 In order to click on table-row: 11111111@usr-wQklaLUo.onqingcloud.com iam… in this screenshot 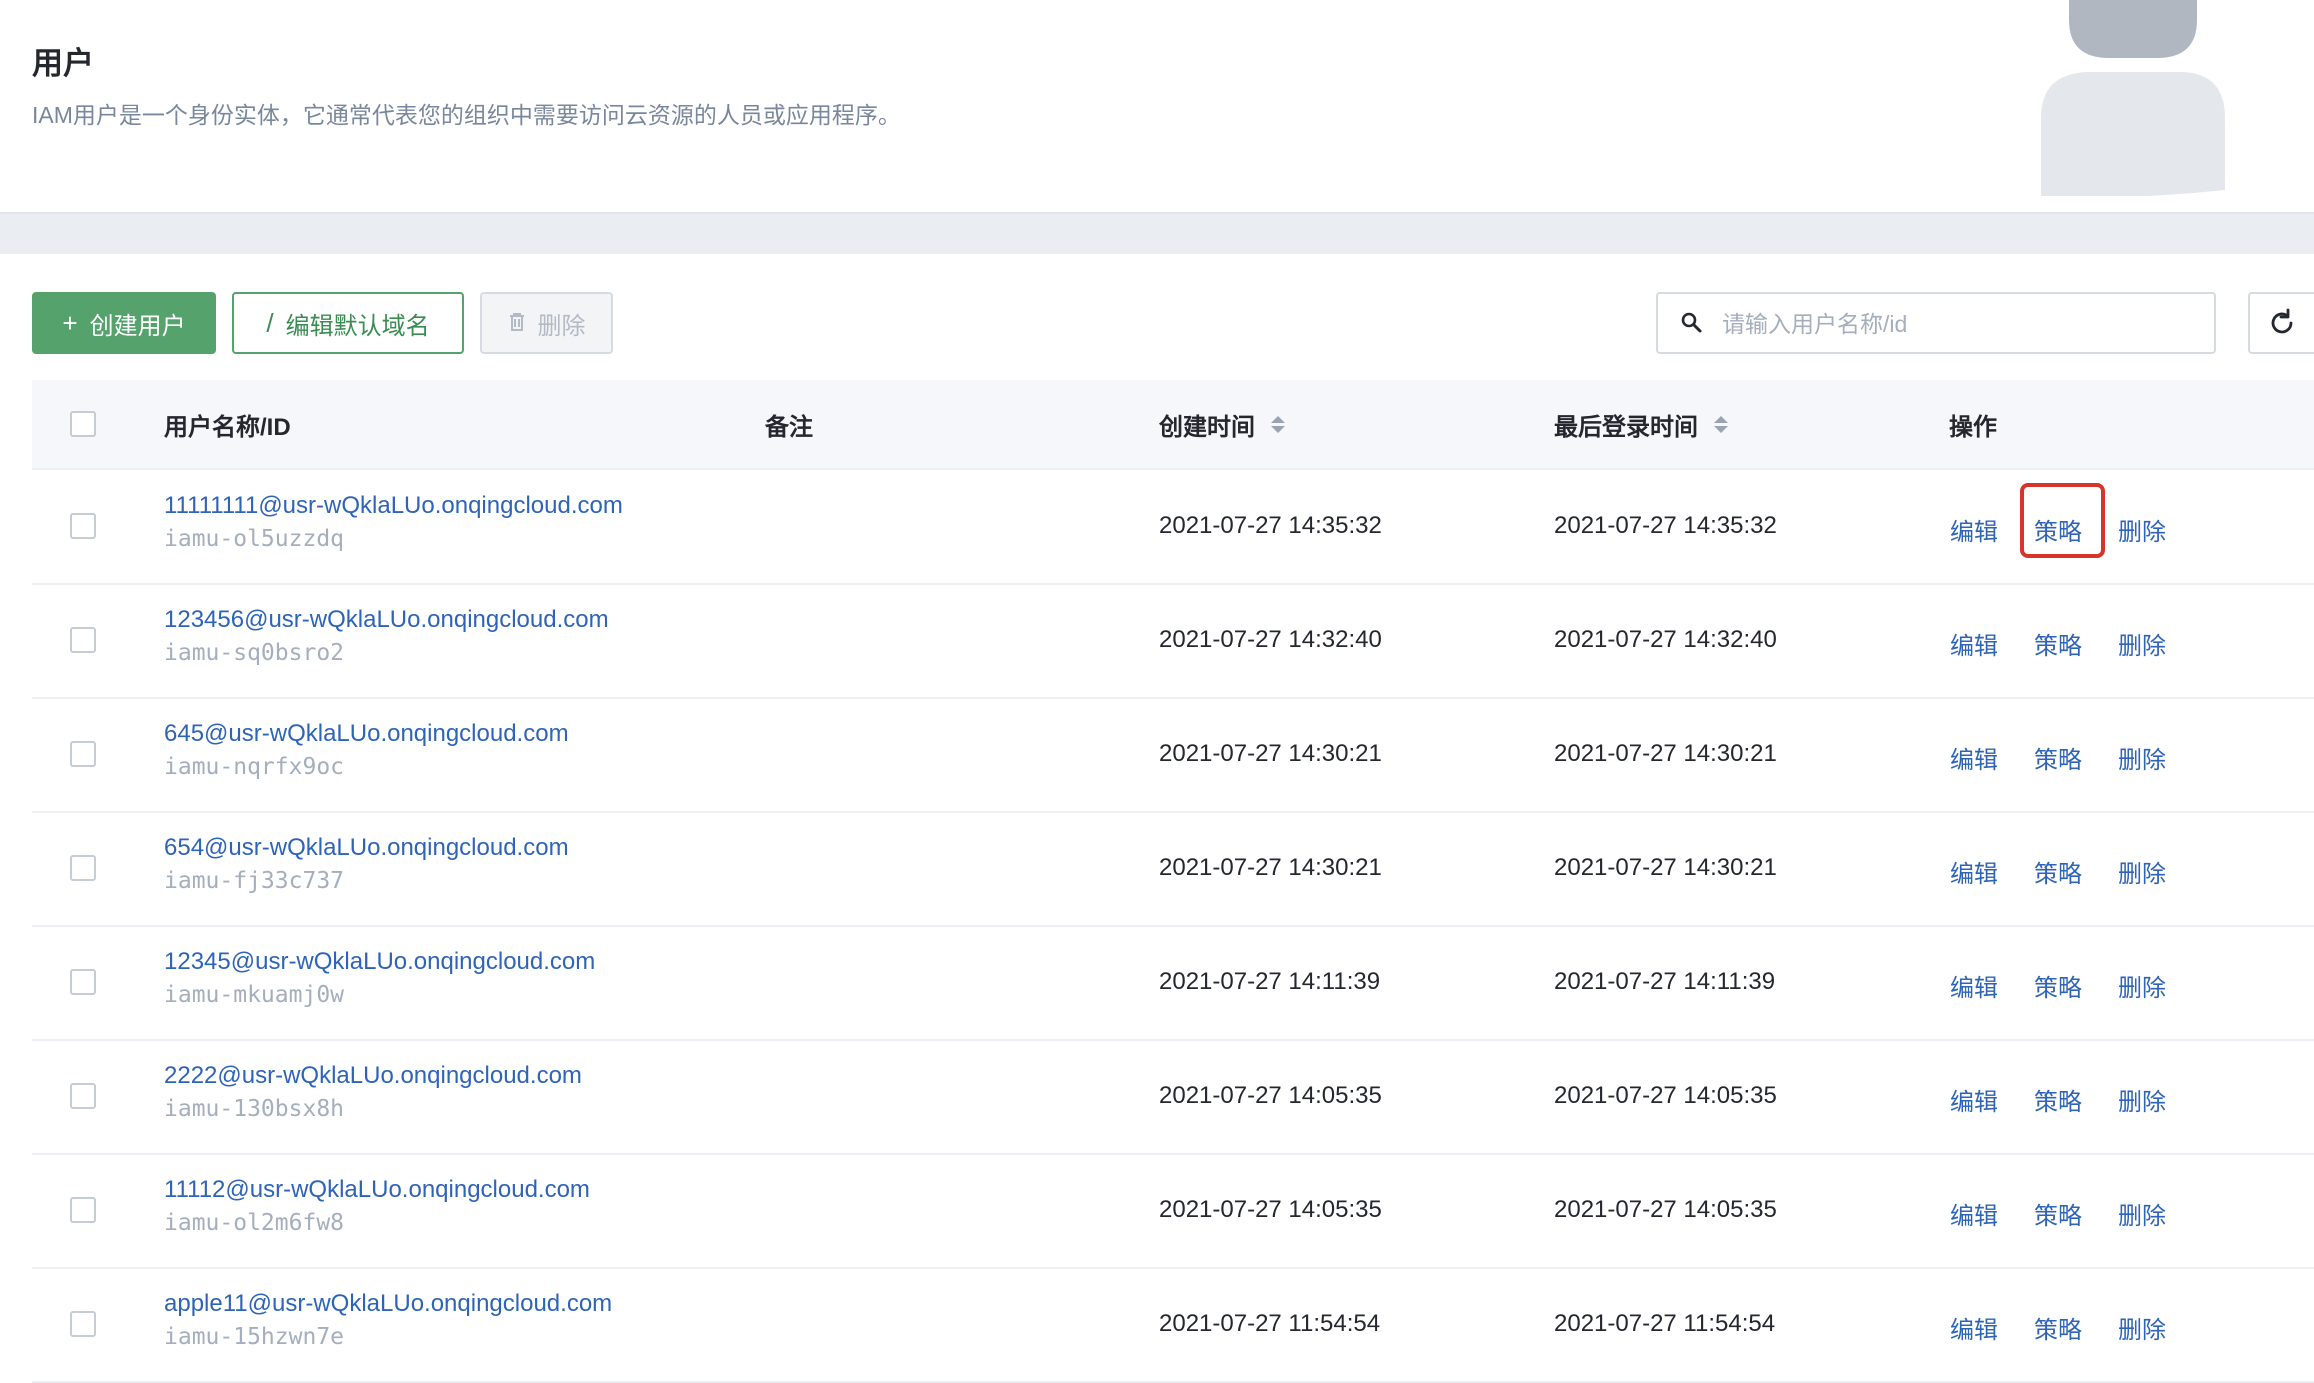, I will do `click(1173, 527)`.